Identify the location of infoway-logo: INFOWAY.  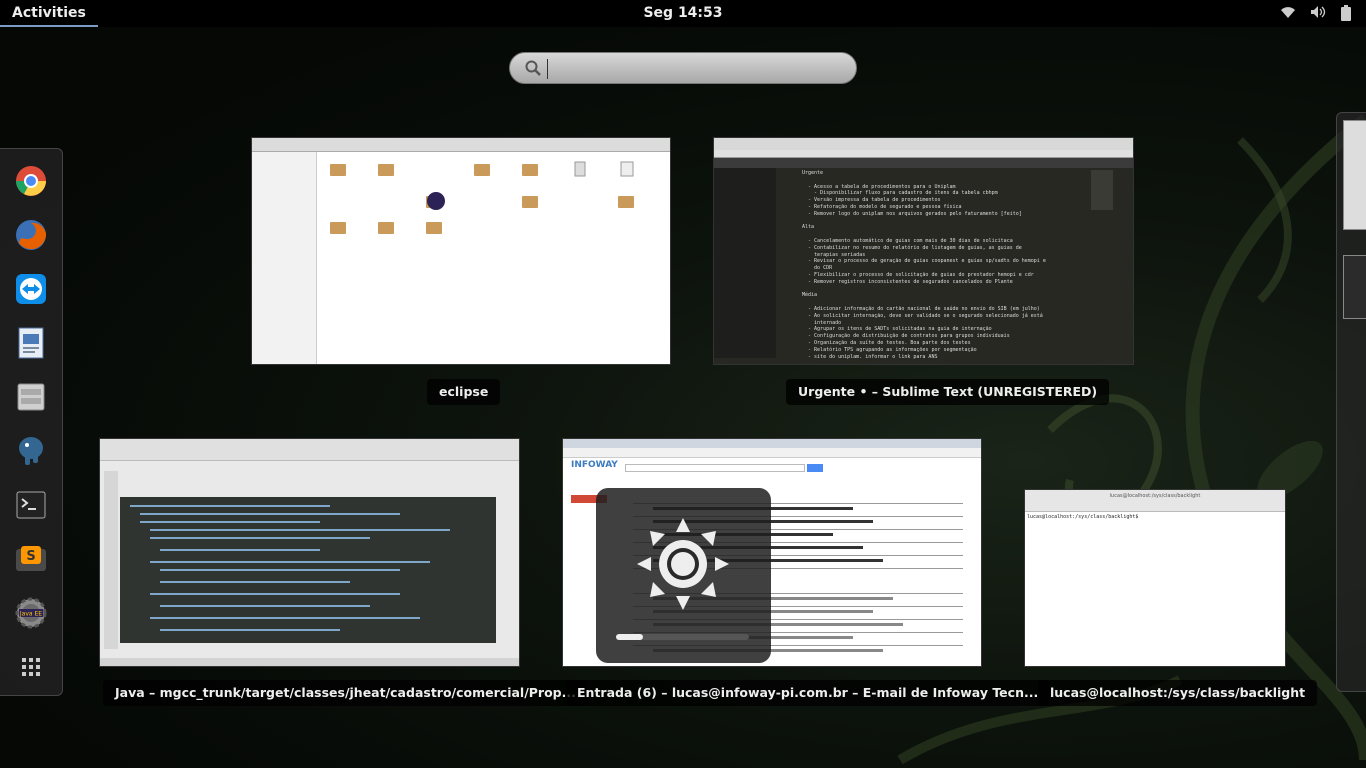
(594, 465).